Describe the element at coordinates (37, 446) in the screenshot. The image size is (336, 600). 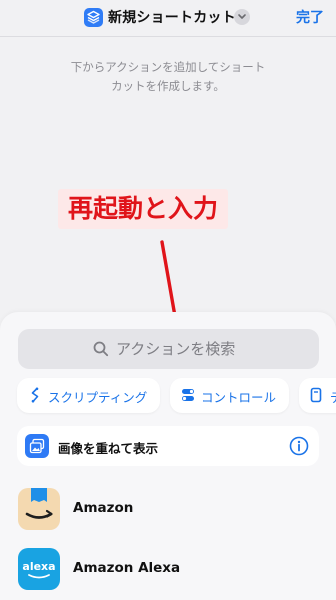
I see `overlay-images-icon` at that location.